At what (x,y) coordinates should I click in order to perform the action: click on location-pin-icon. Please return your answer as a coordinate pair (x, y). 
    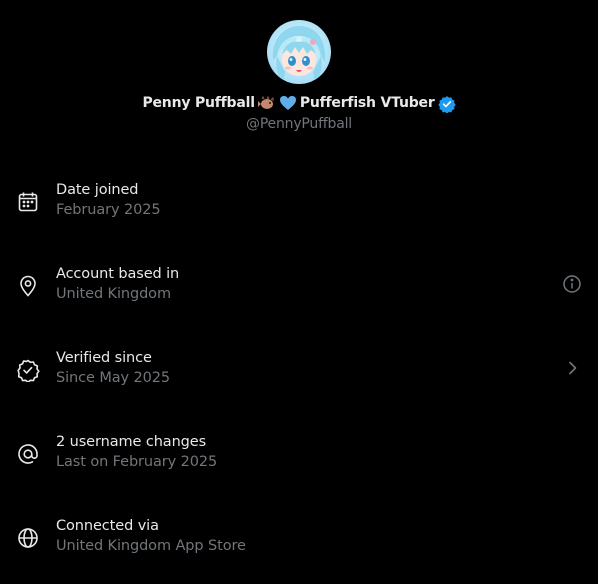
    Looking at the image, I should click on (28, 286).